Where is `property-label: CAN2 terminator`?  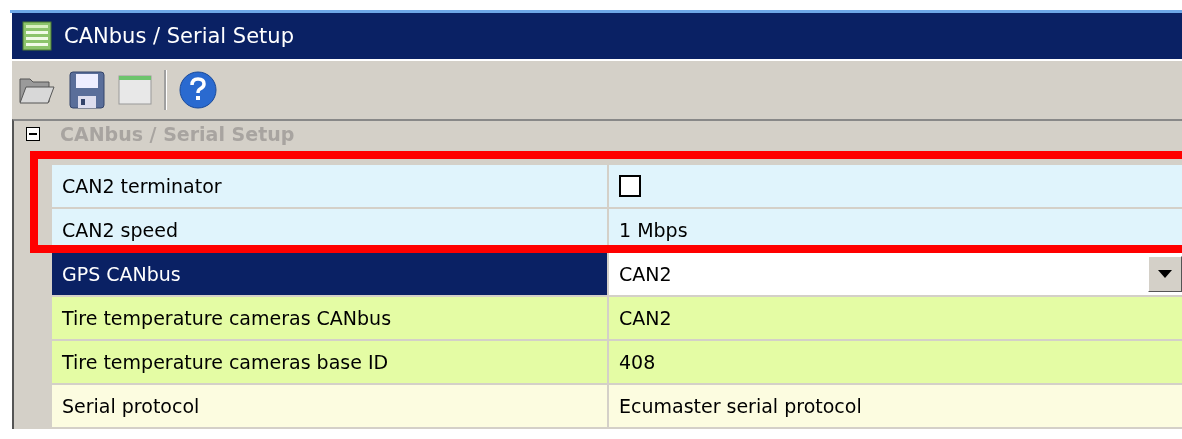 property-label: CAN2 terminator is located at coordinates (330, 186).